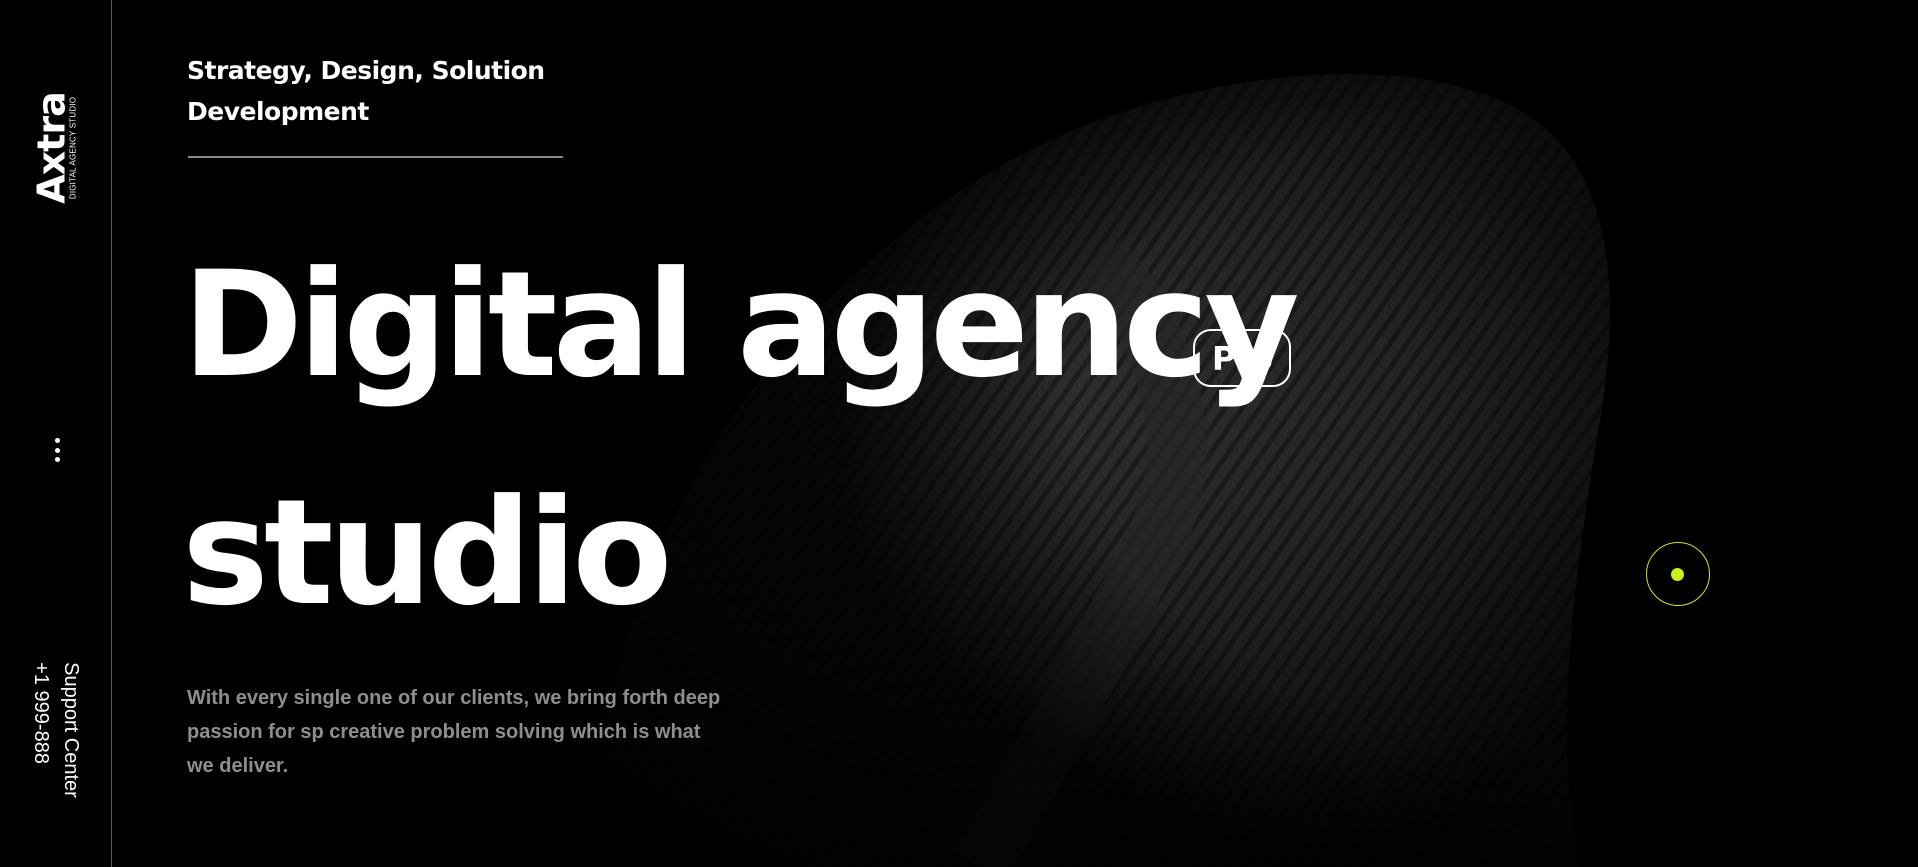 The image size is (1918, 867). Describe the element at coordinates (1677, 574) in the screenshot. I see `cursor-dot` at that location.